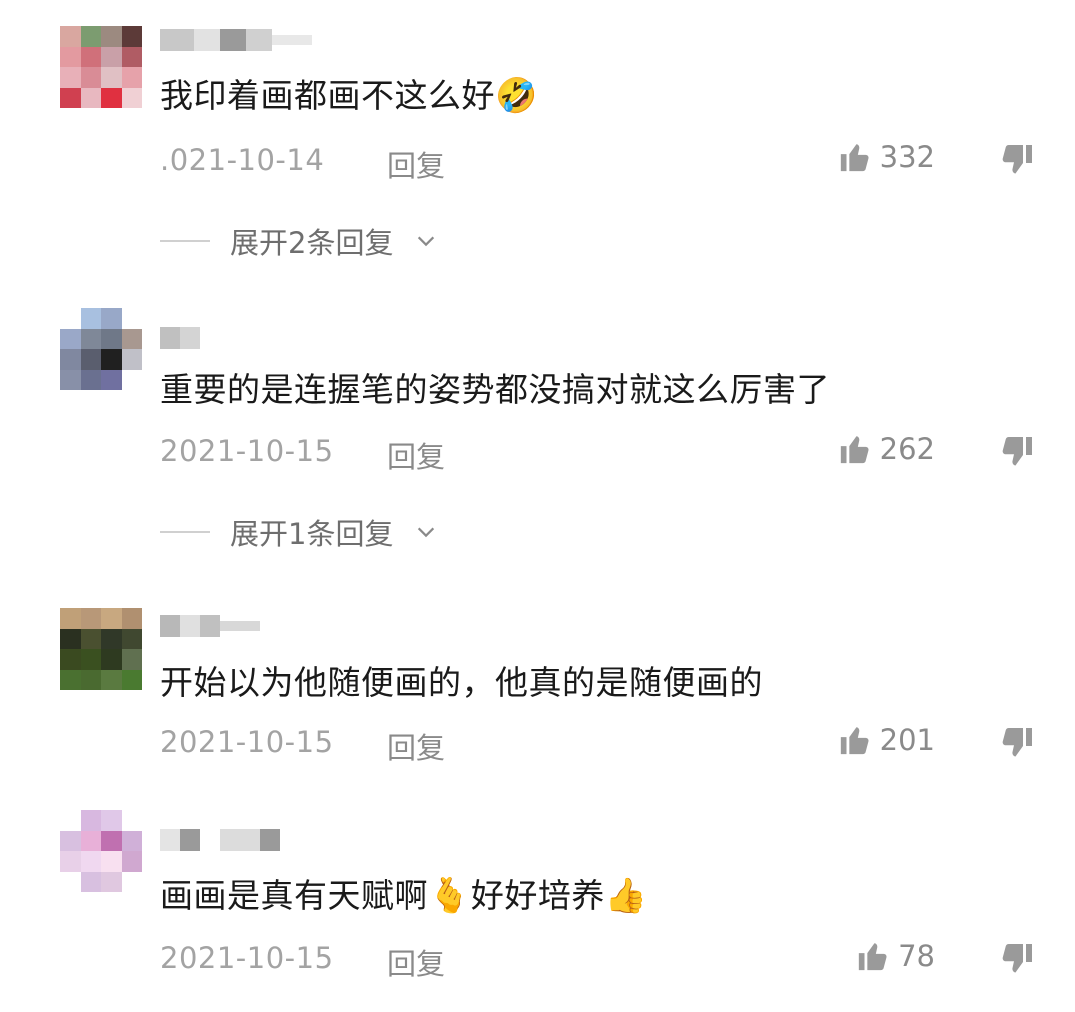 The height and width of the screenshot is (1012, 1075). What do you see at coordinates (312, 534) in the screenshot?
I see `expand-replies-label: 展开1条回复` at bounding box center [312, 534].